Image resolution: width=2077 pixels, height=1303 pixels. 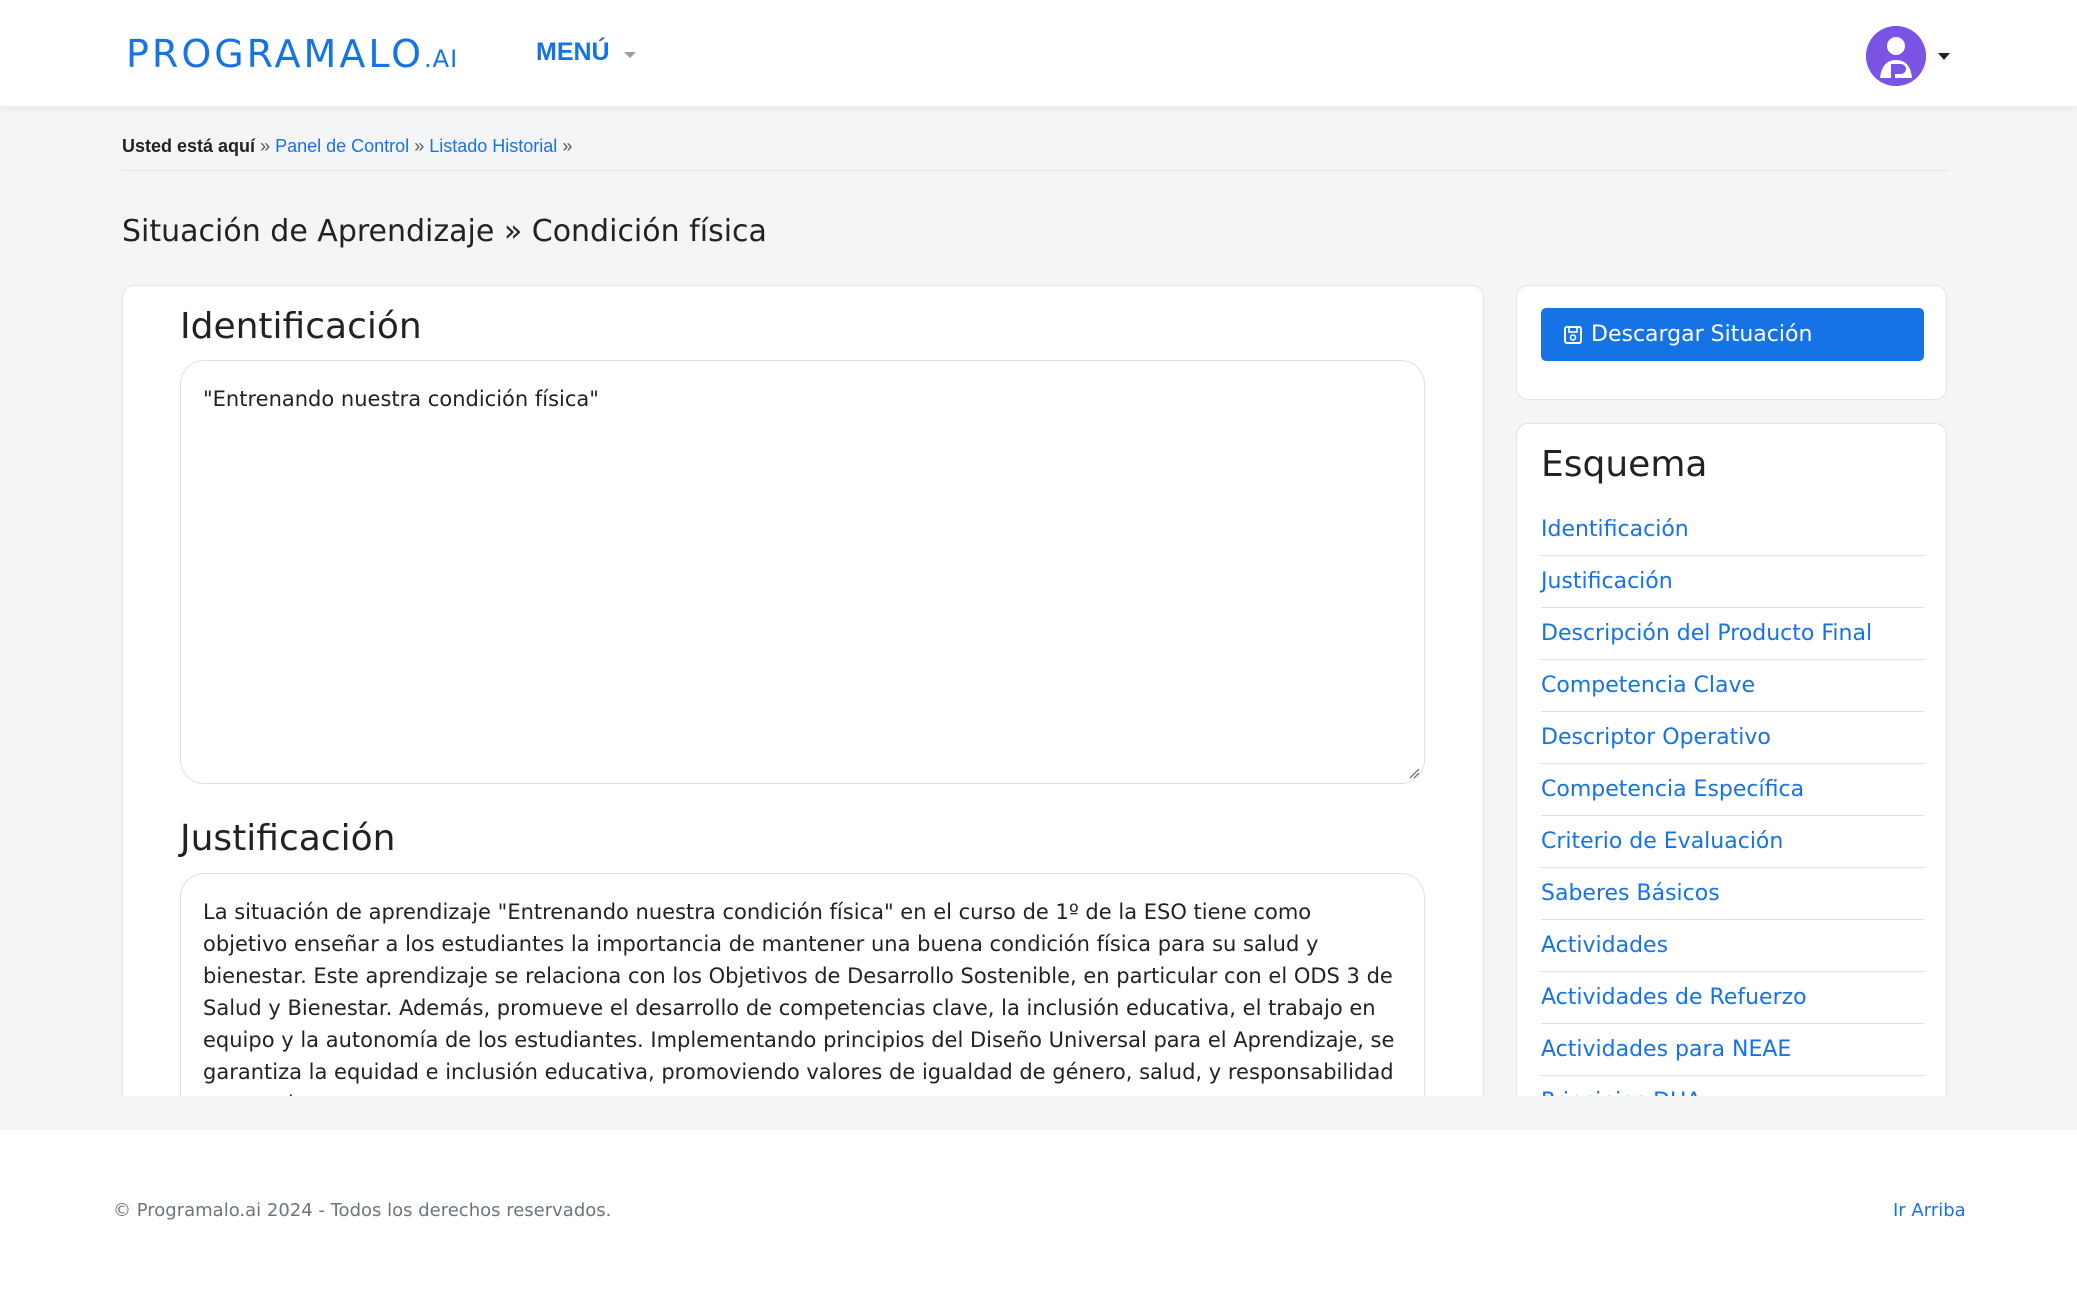 What do you see at coordinates (1732, 582) in the screenshot?
I see `esquema-link-justificacion: Justificación` at bounding box center [1732, 582].